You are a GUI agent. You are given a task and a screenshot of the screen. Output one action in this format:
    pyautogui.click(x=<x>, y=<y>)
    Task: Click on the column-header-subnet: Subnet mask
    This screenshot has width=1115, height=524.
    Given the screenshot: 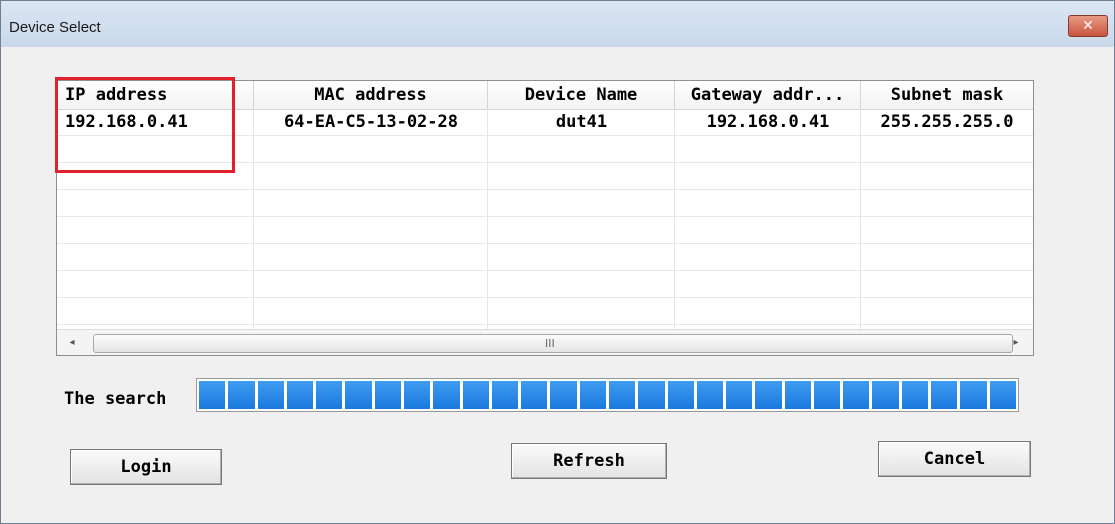 What is the action you would take?
    pyautogui.click(x=947, y=95)
    